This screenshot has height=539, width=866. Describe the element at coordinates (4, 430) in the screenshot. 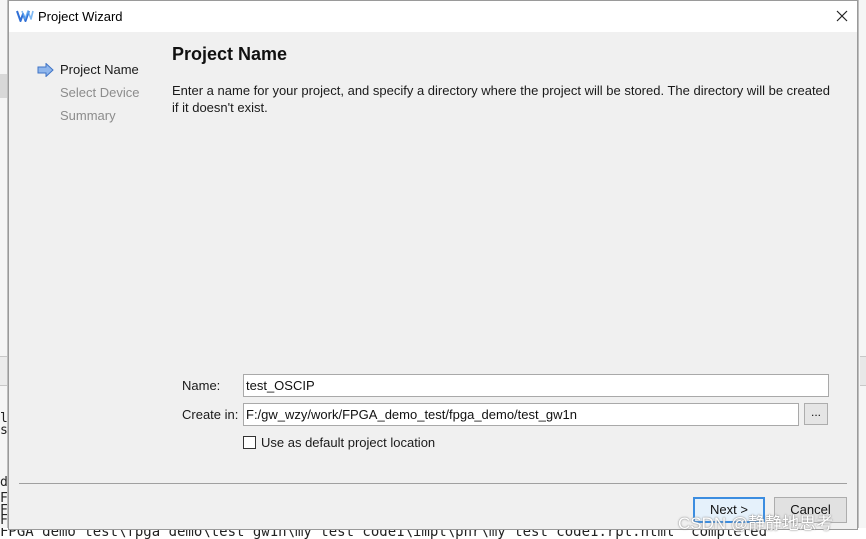

I see `background-text-fragment: s` at that location.